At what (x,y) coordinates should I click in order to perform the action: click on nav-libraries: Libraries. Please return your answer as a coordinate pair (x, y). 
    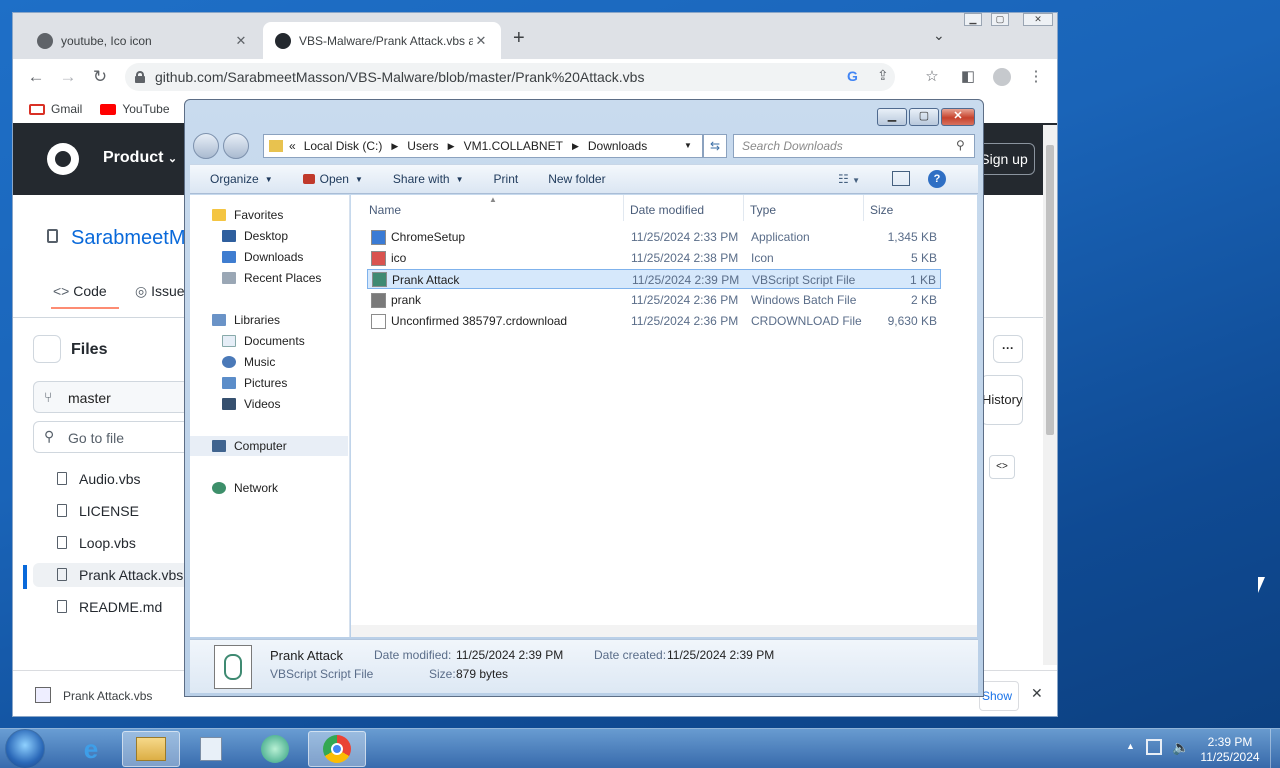
    Looking at the image, I should click on (269, 320).